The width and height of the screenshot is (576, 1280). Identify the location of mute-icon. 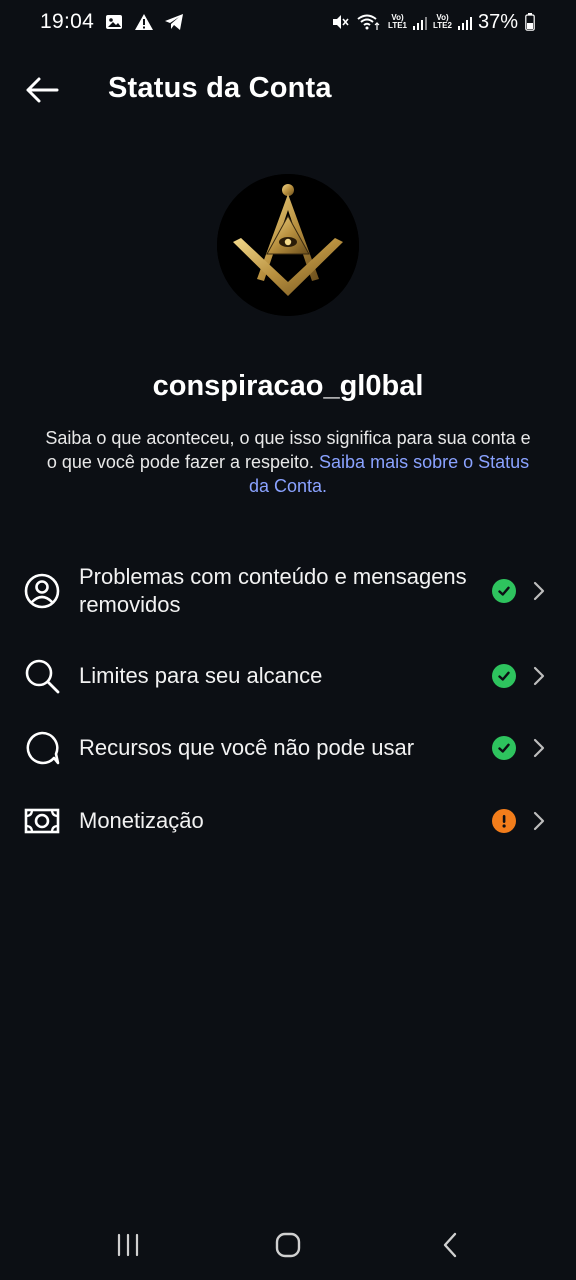
(340, 22).